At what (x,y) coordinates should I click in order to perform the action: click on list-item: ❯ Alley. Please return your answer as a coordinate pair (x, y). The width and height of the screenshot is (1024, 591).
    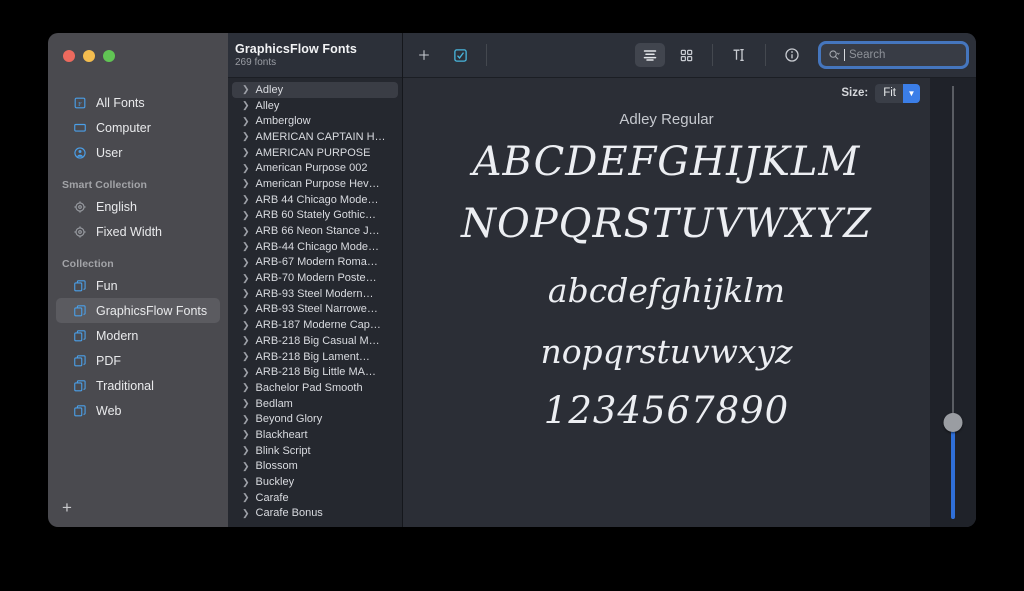
    Looking at the image, I should click on (315, 106).